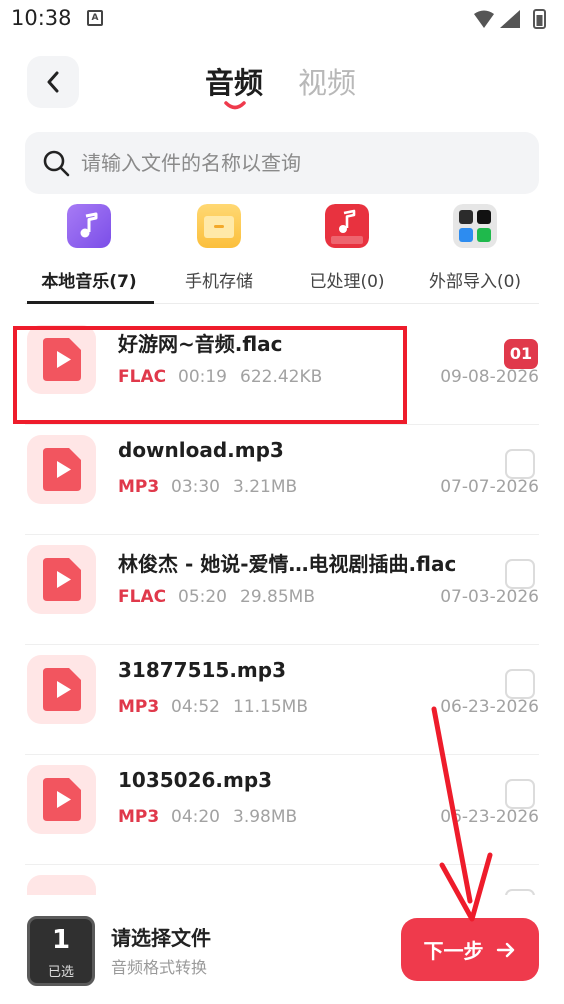  Describe the element at coordinates (61, 940) in the screenshot. I see `selected-count: 1` at that location.